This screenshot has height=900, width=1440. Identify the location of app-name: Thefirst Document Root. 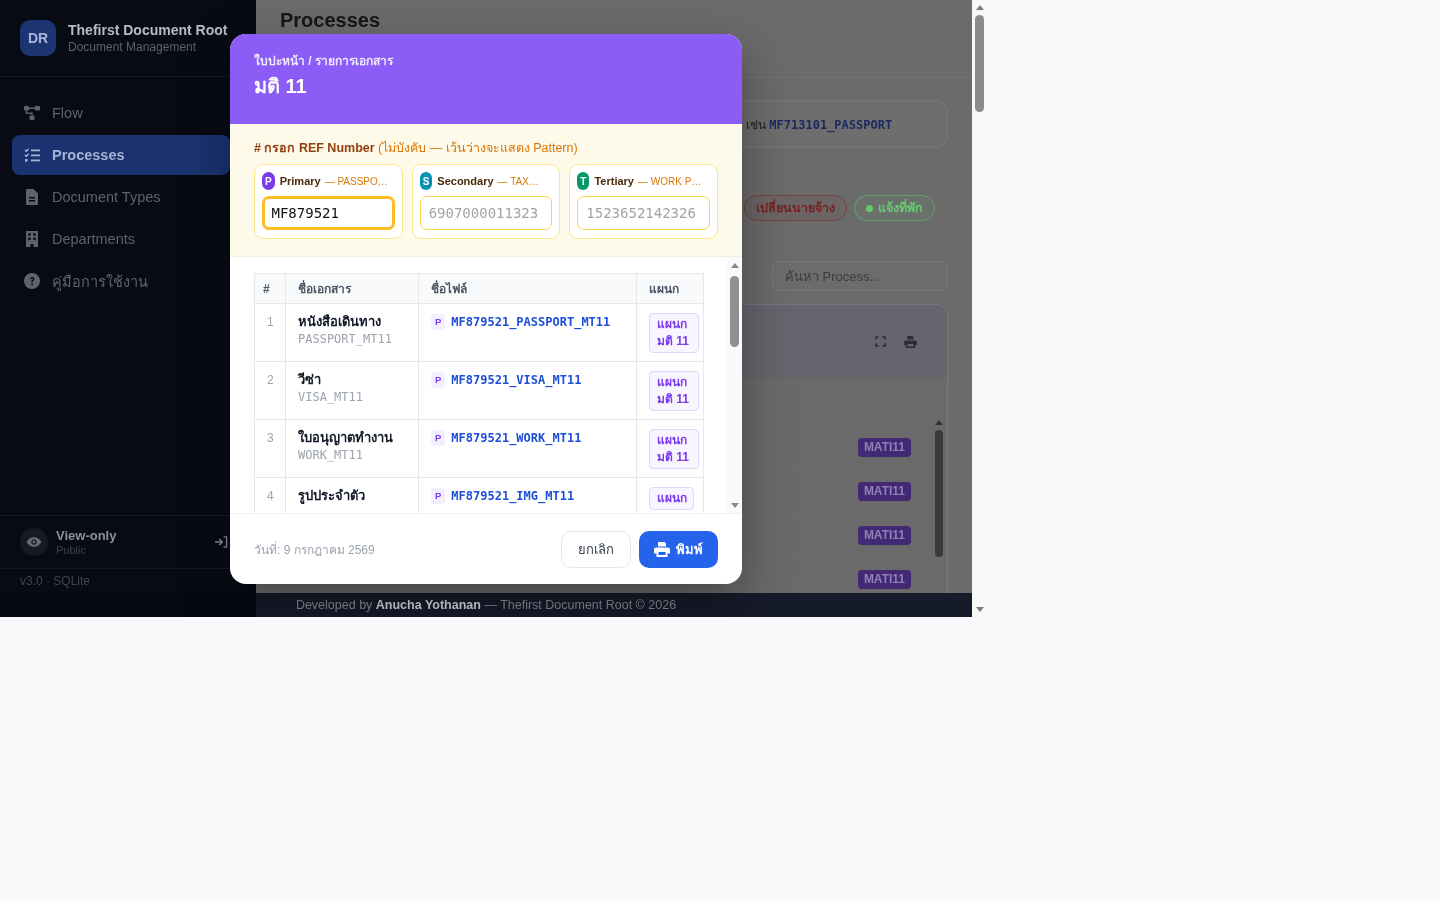
(148, 30).